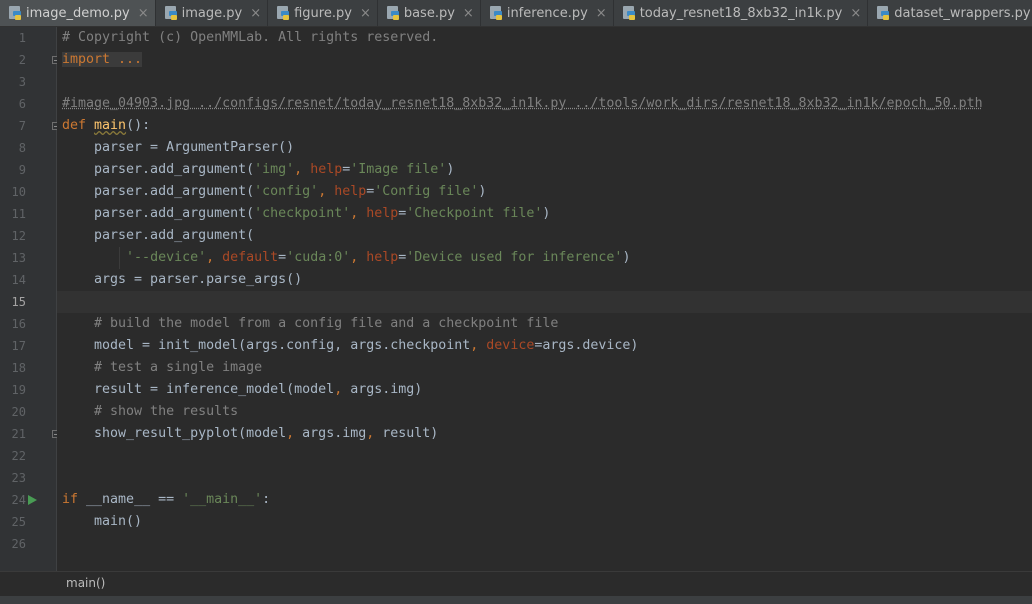 This screenshot has width=1032, height=604. What do you see at coordinates (18, 302) in the screenshot?
I see `line-number: 15` at bounding box center [18, 302].